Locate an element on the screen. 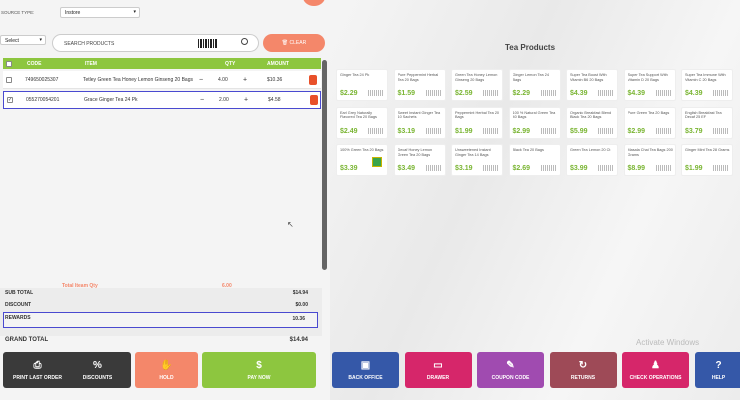 This screenshot has width=740, height=400. product-price: $2.69 is located at coordinates (521, 168).